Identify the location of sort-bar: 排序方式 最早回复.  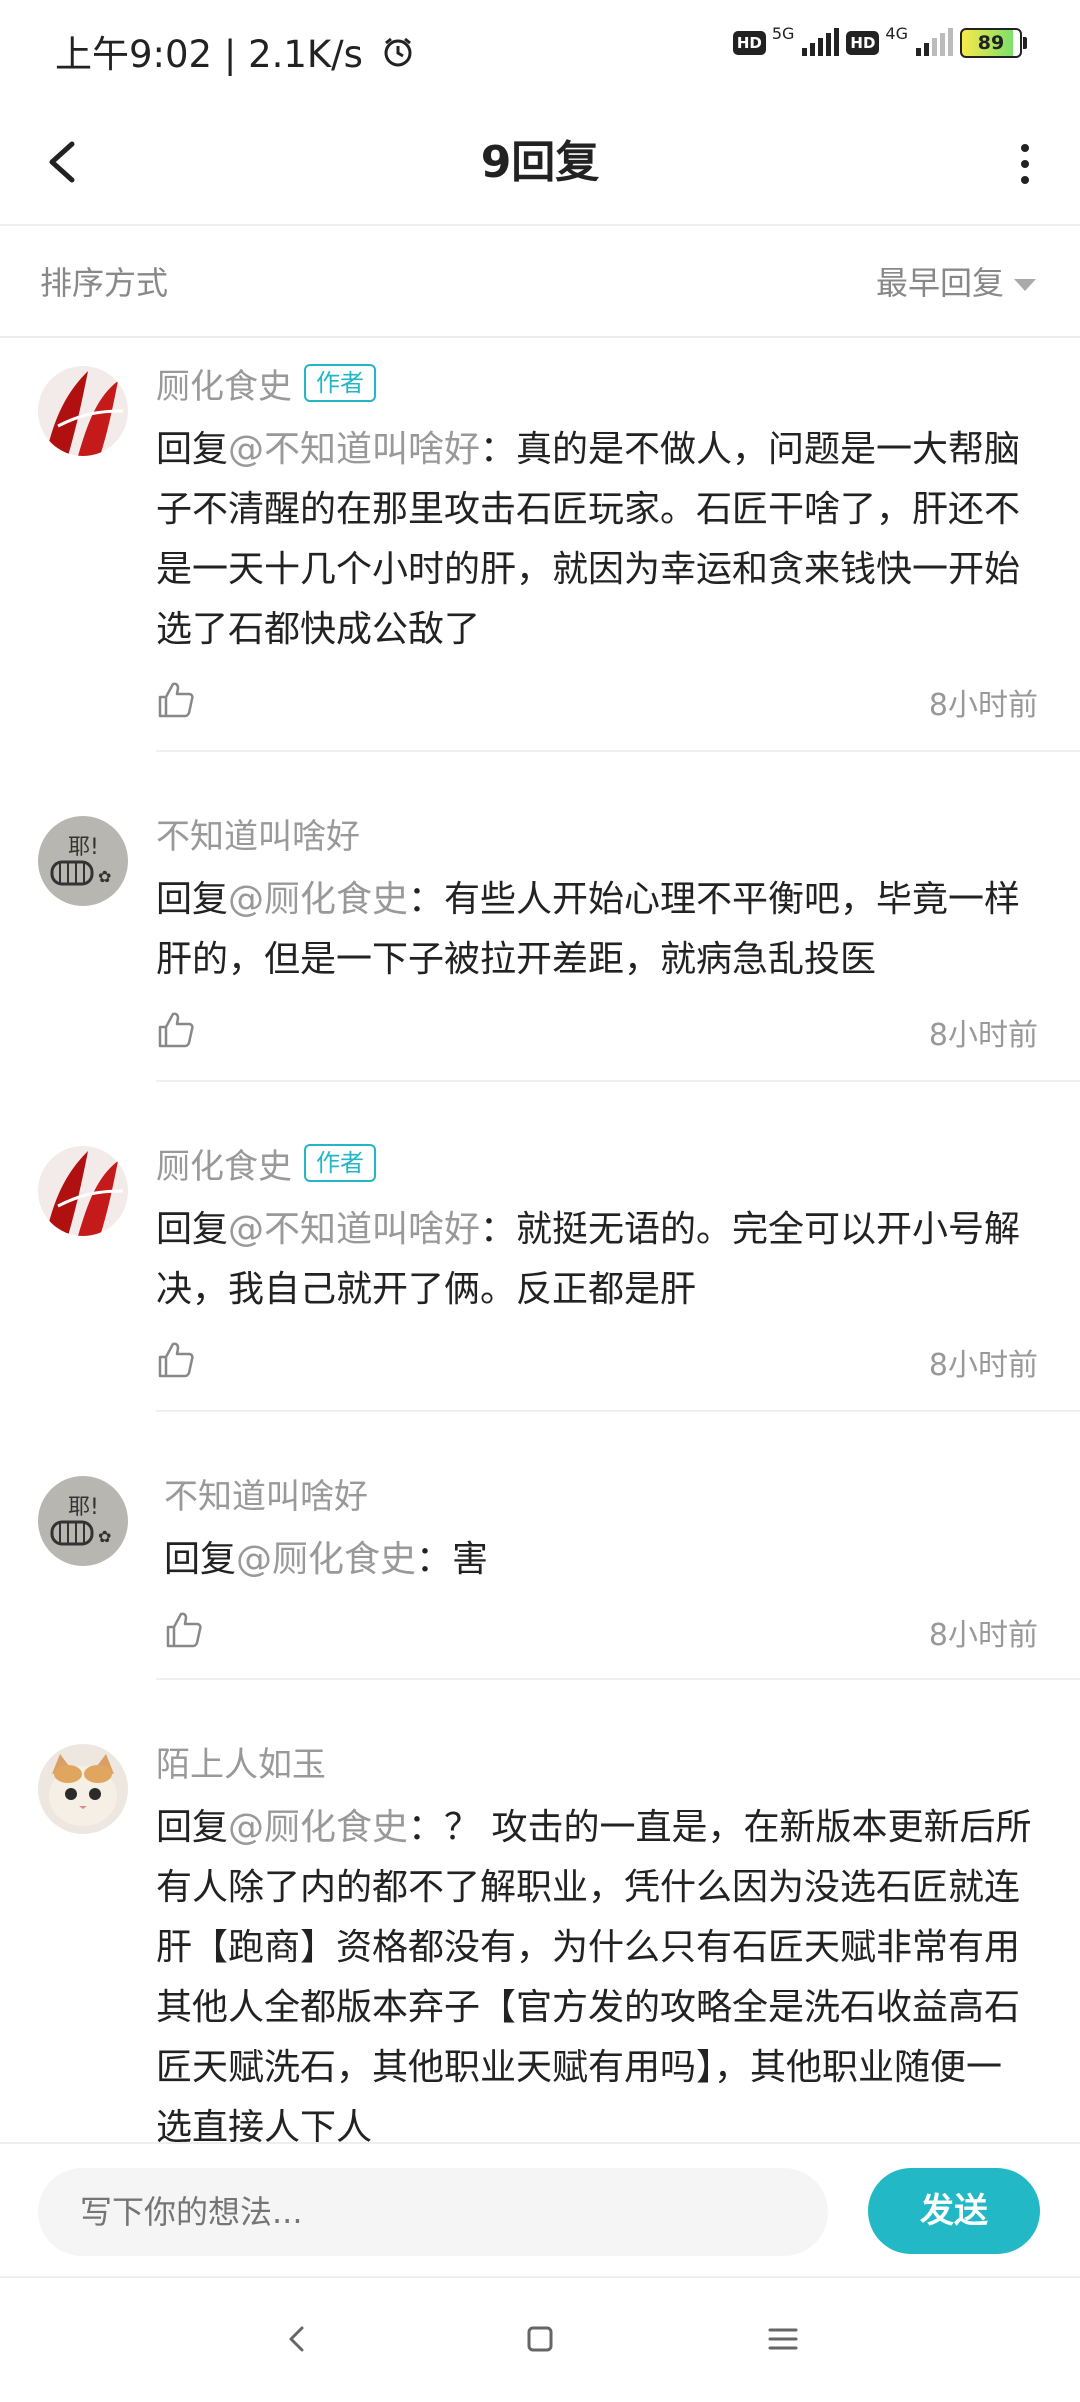
(540, 282).